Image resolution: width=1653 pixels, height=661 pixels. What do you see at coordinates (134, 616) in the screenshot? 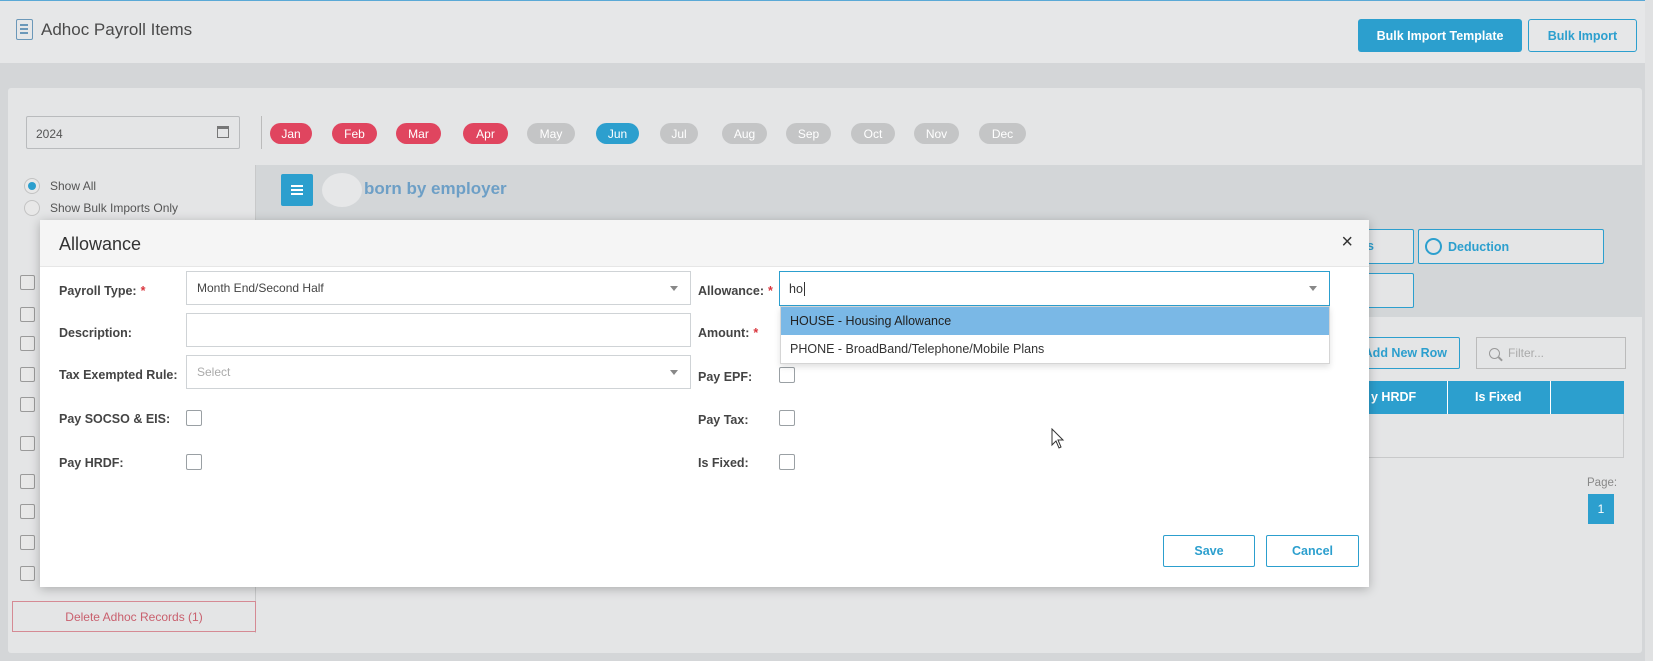
I see `delete-adhoc-records-button: Delete Adhoc Records (1)` at bounding box center [134, 616].